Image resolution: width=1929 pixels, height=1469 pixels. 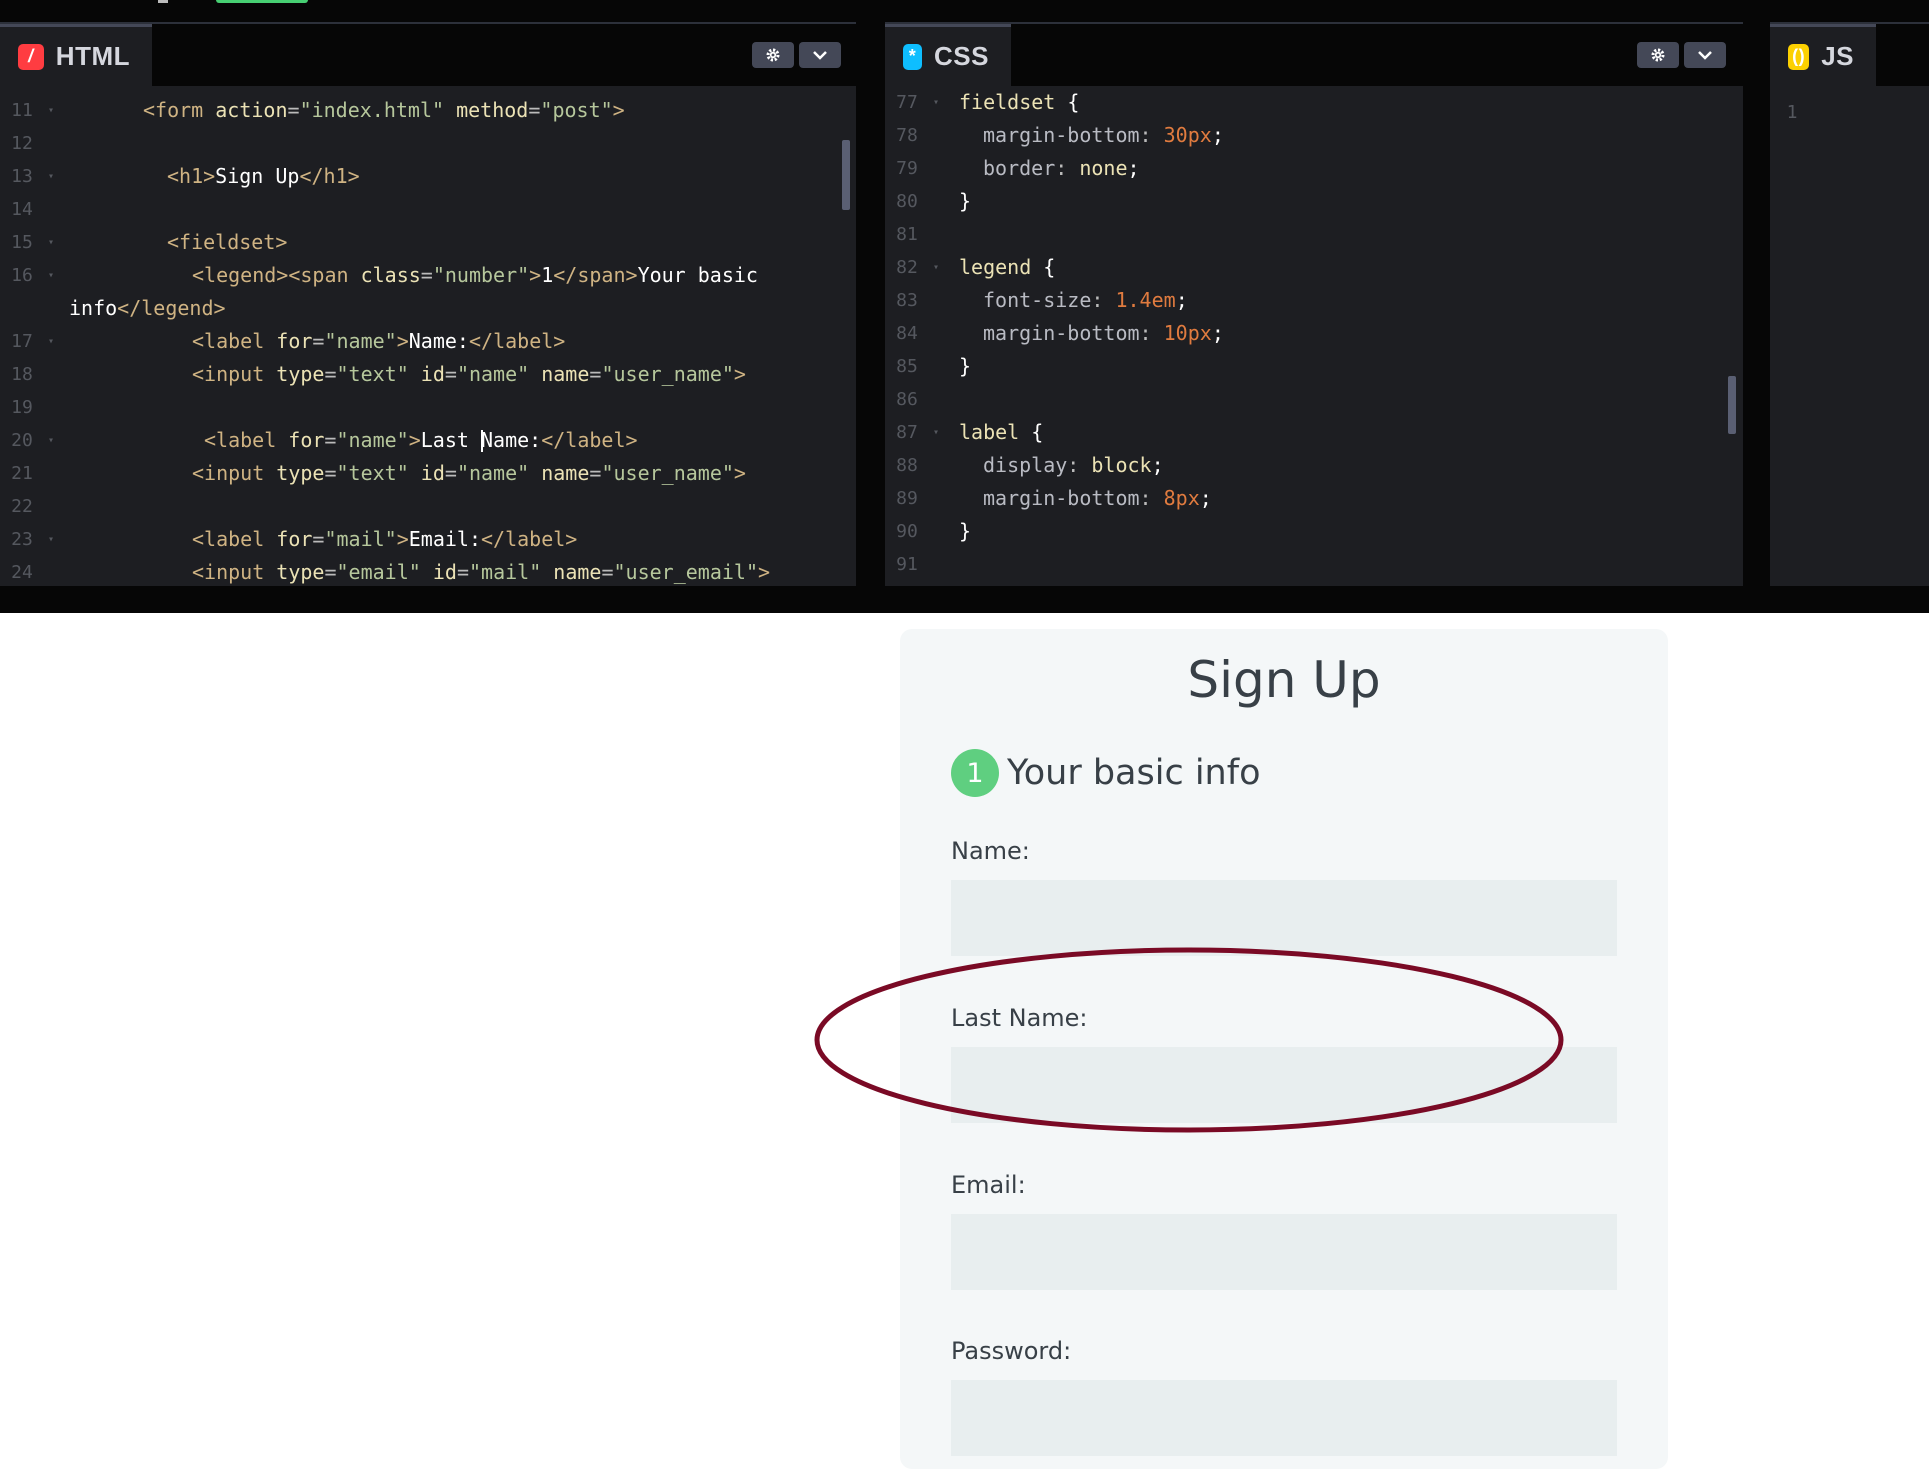 I want to click on code-line: <fieldset>, so click(x=227, y=242).